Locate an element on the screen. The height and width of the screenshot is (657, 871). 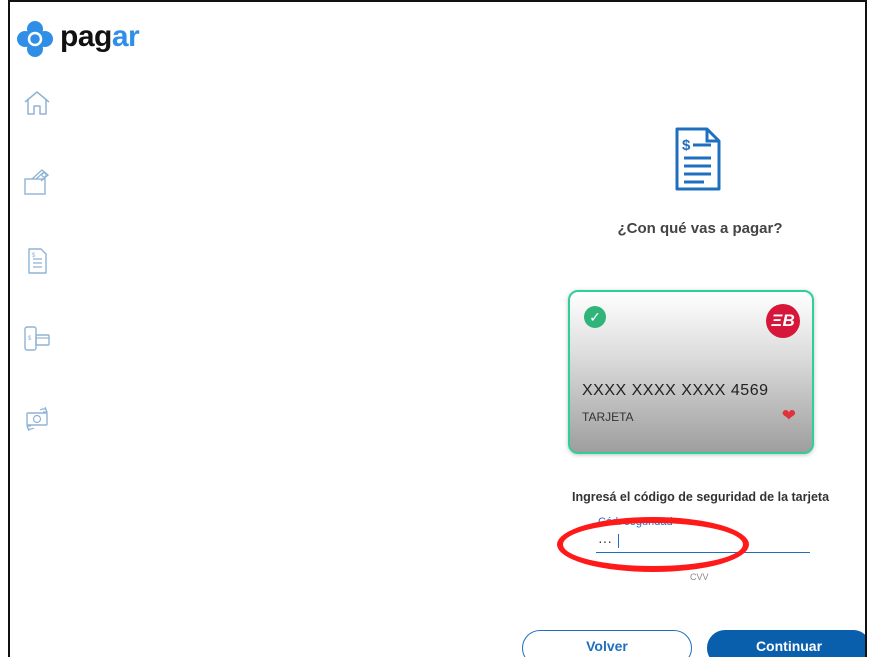
card-number: XXXX XXXX XXXX 4569 is located at coordinates (675, 390).